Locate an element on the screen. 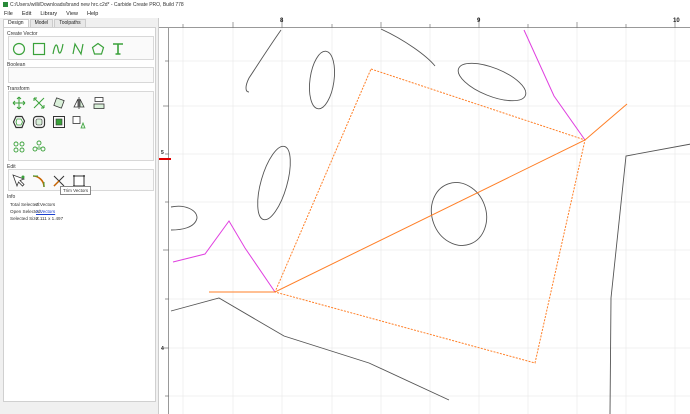  info-open-selected: Open Selected: 2 Vectors is located at coordinates (32, 211).